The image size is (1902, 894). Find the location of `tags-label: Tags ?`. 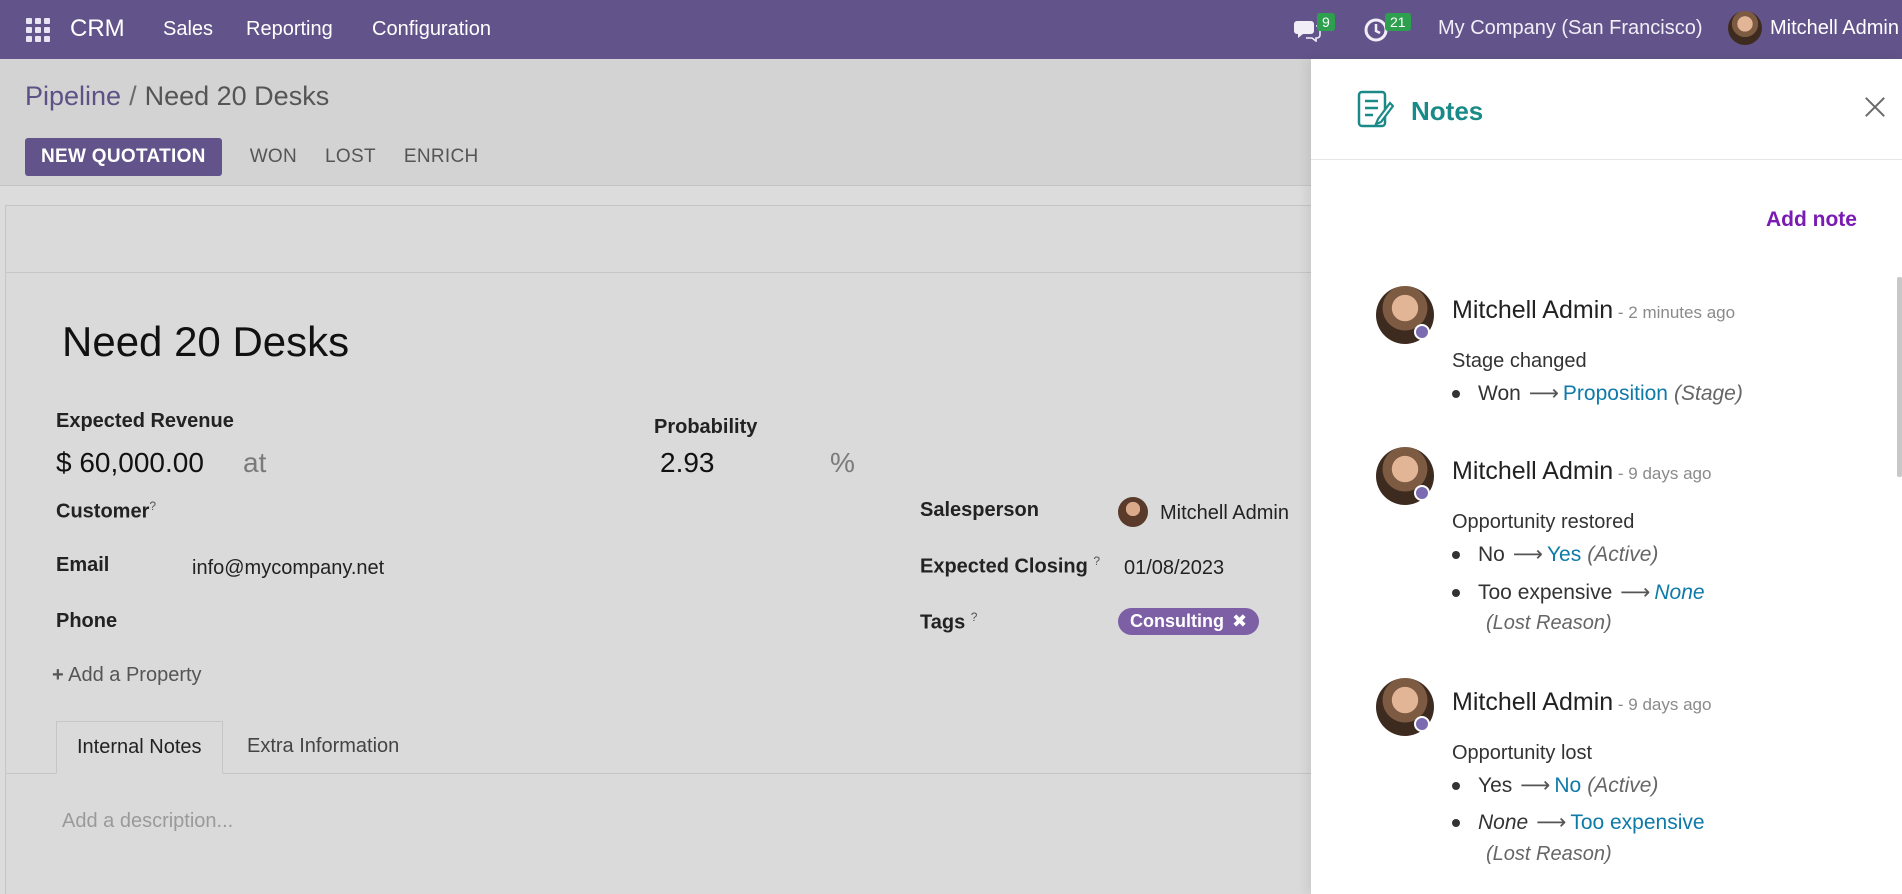

tags-label: Tags ? is located at coordinates (949, 622).